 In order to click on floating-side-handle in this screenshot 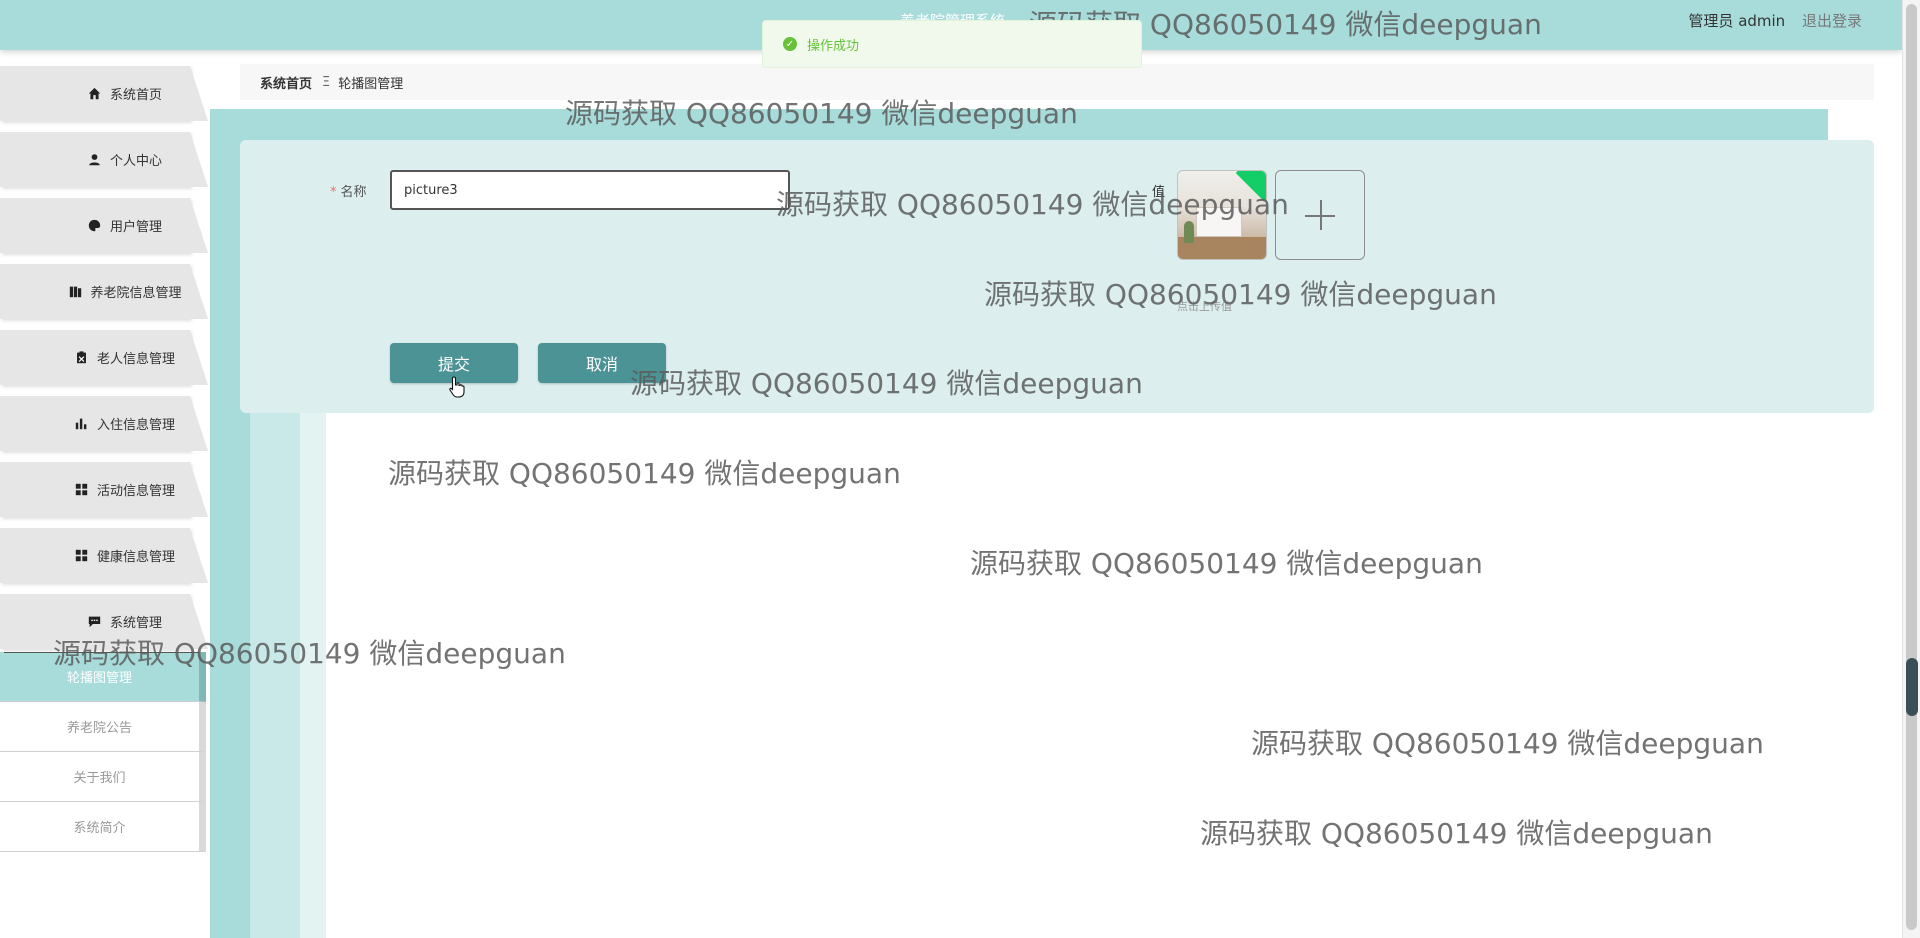, I will do `click(1912, 687)`.